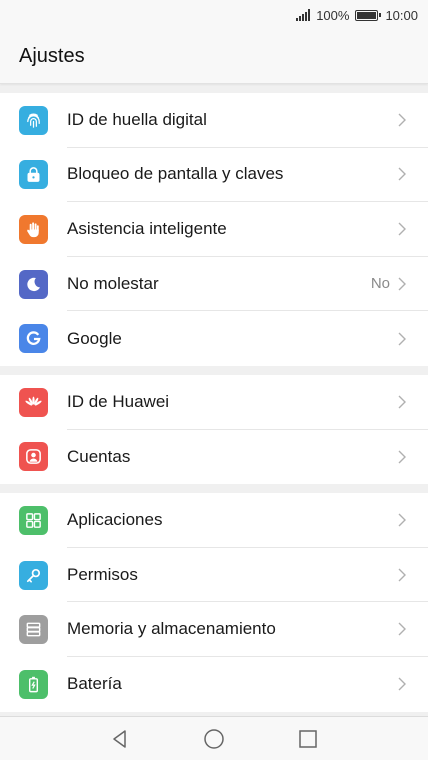 This screenshot has width=428, height=760. Describe the element at coordinates (33, 284) in the screenshot. I see `moon-icon` at that location.